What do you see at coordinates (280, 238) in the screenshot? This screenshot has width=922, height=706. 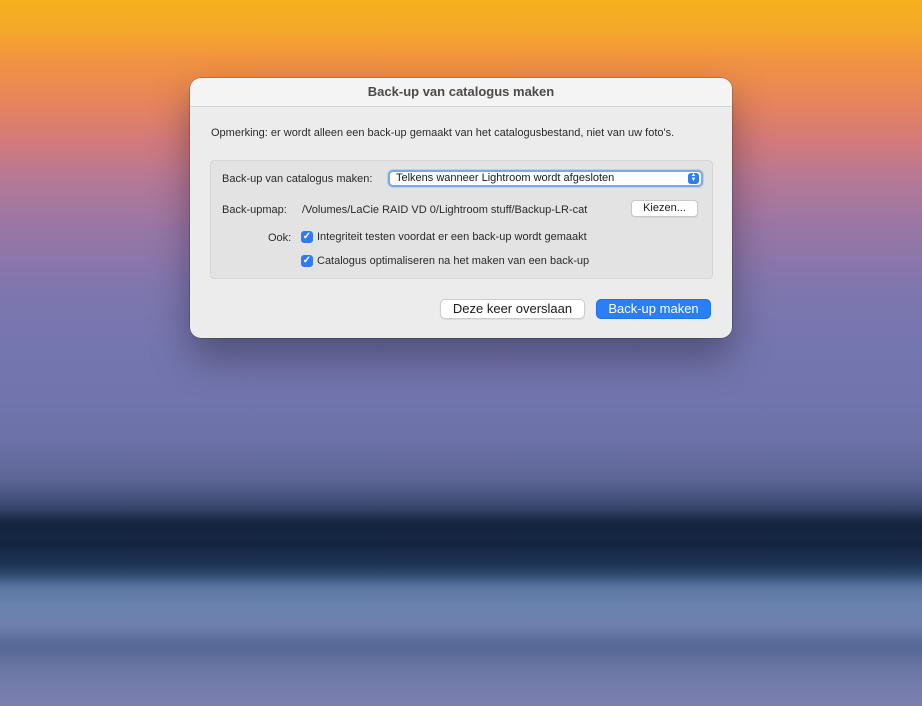 I see `also-label: Ook:` at bounding box center [280, 238].